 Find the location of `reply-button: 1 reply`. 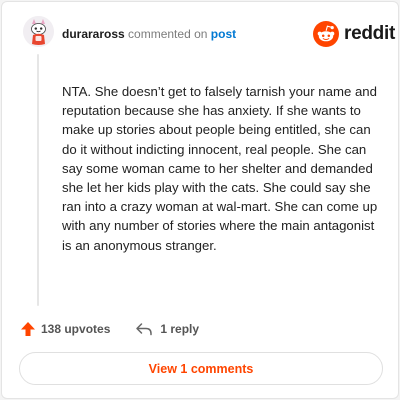

reply-button: 1 reply is located at coordinates (167, 329).